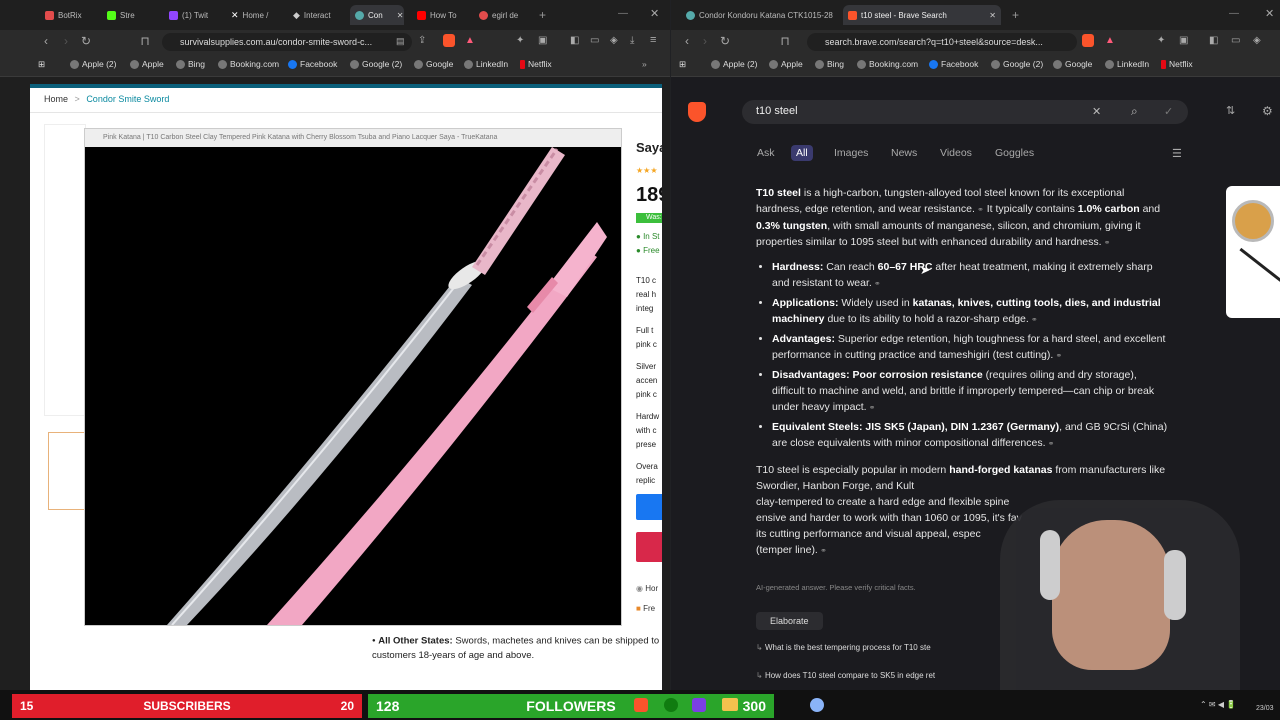  I want to click on buy-button-blue, so click(649, 507).